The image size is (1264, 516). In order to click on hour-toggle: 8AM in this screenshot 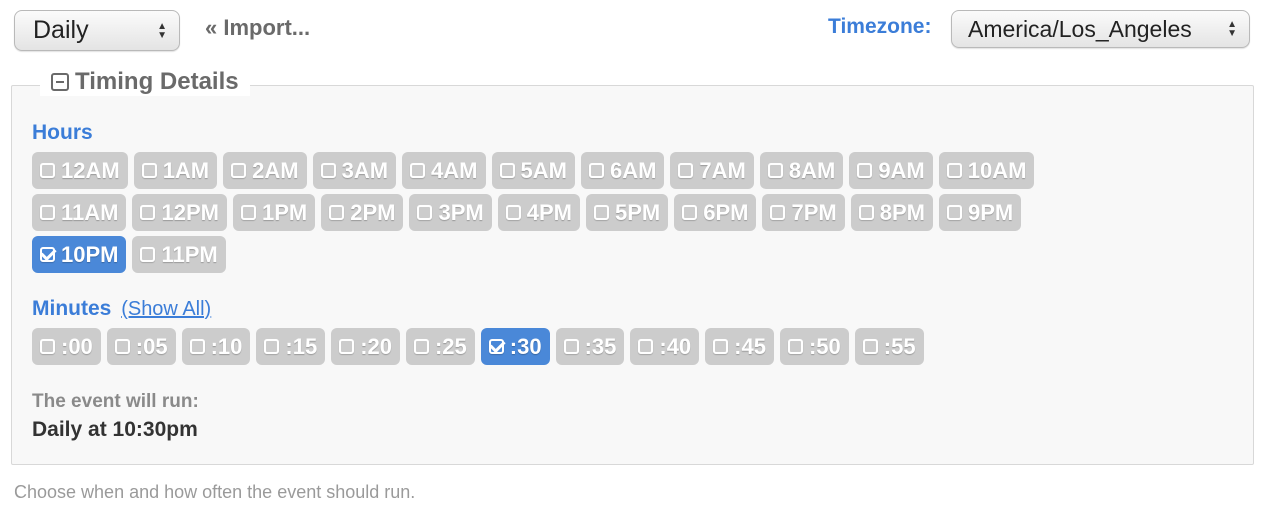, I will do `click(801, 170)`.